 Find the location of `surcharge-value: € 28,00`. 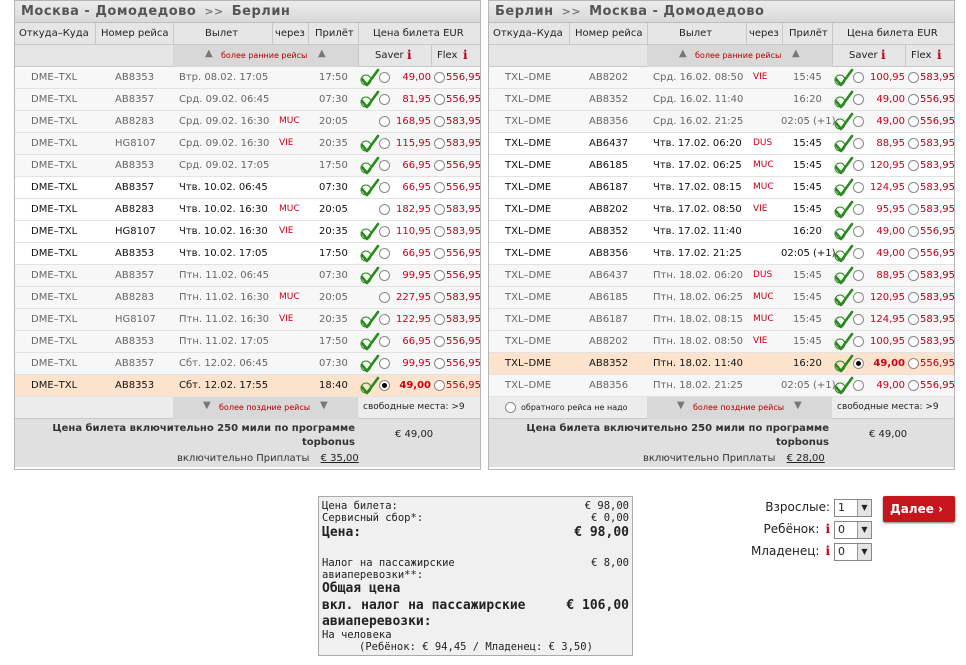

surcharge-value: € 28,00 is located at coordinates (806, 458).